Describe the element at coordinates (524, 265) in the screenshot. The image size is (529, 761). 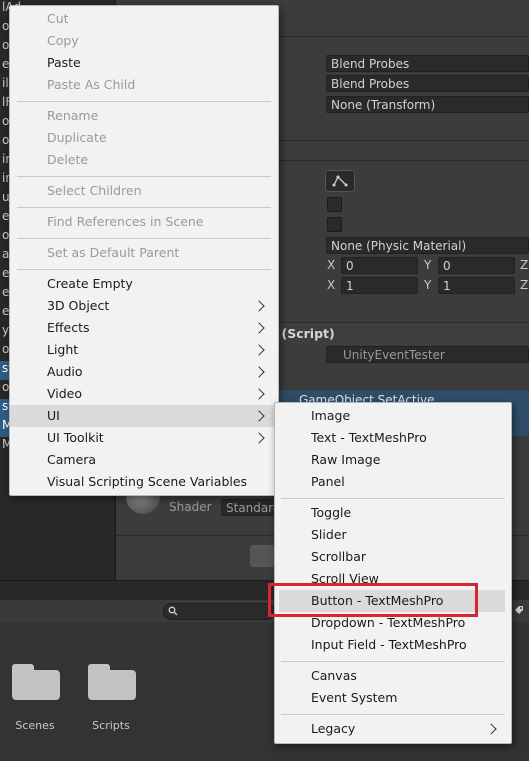
I see `offset-z-label: Z` at that location.